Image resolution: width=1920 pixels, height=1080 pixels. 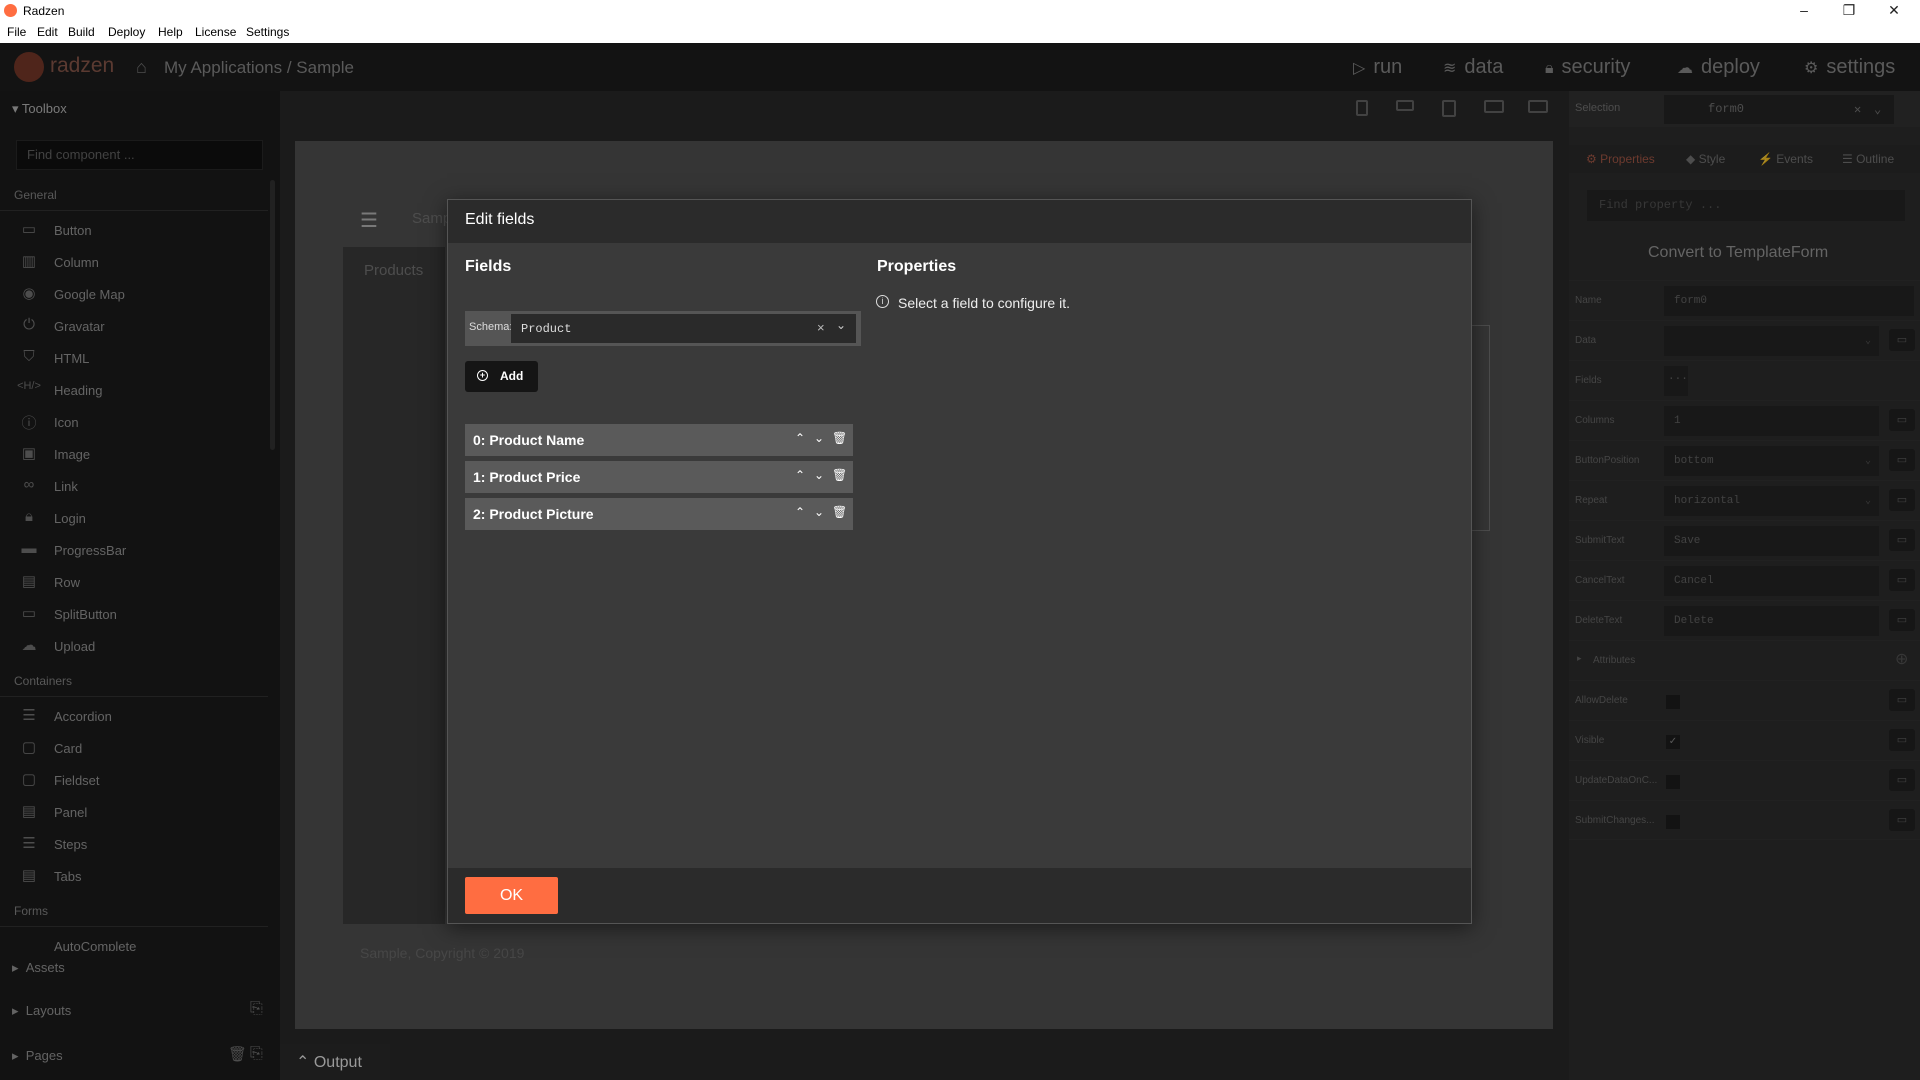 I want to click on chevron-down-icon: ⌄, so click(x=841, y=325).